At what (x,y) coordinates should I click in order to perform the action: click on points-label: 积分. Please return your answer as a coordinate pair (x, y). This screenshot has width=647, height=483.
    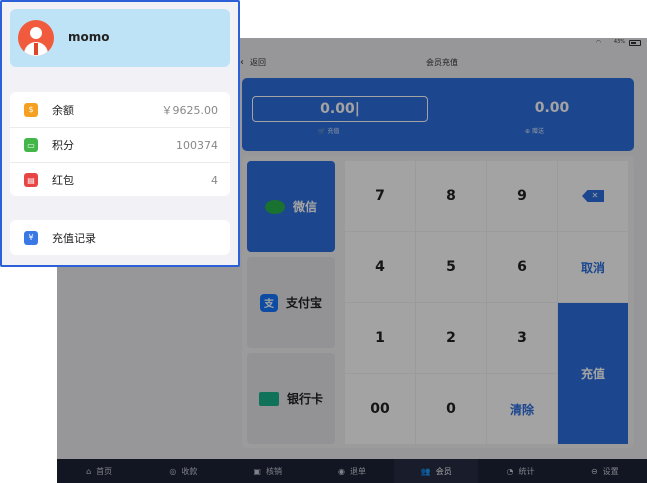
    Looking at the image, I should click on (63, 145).